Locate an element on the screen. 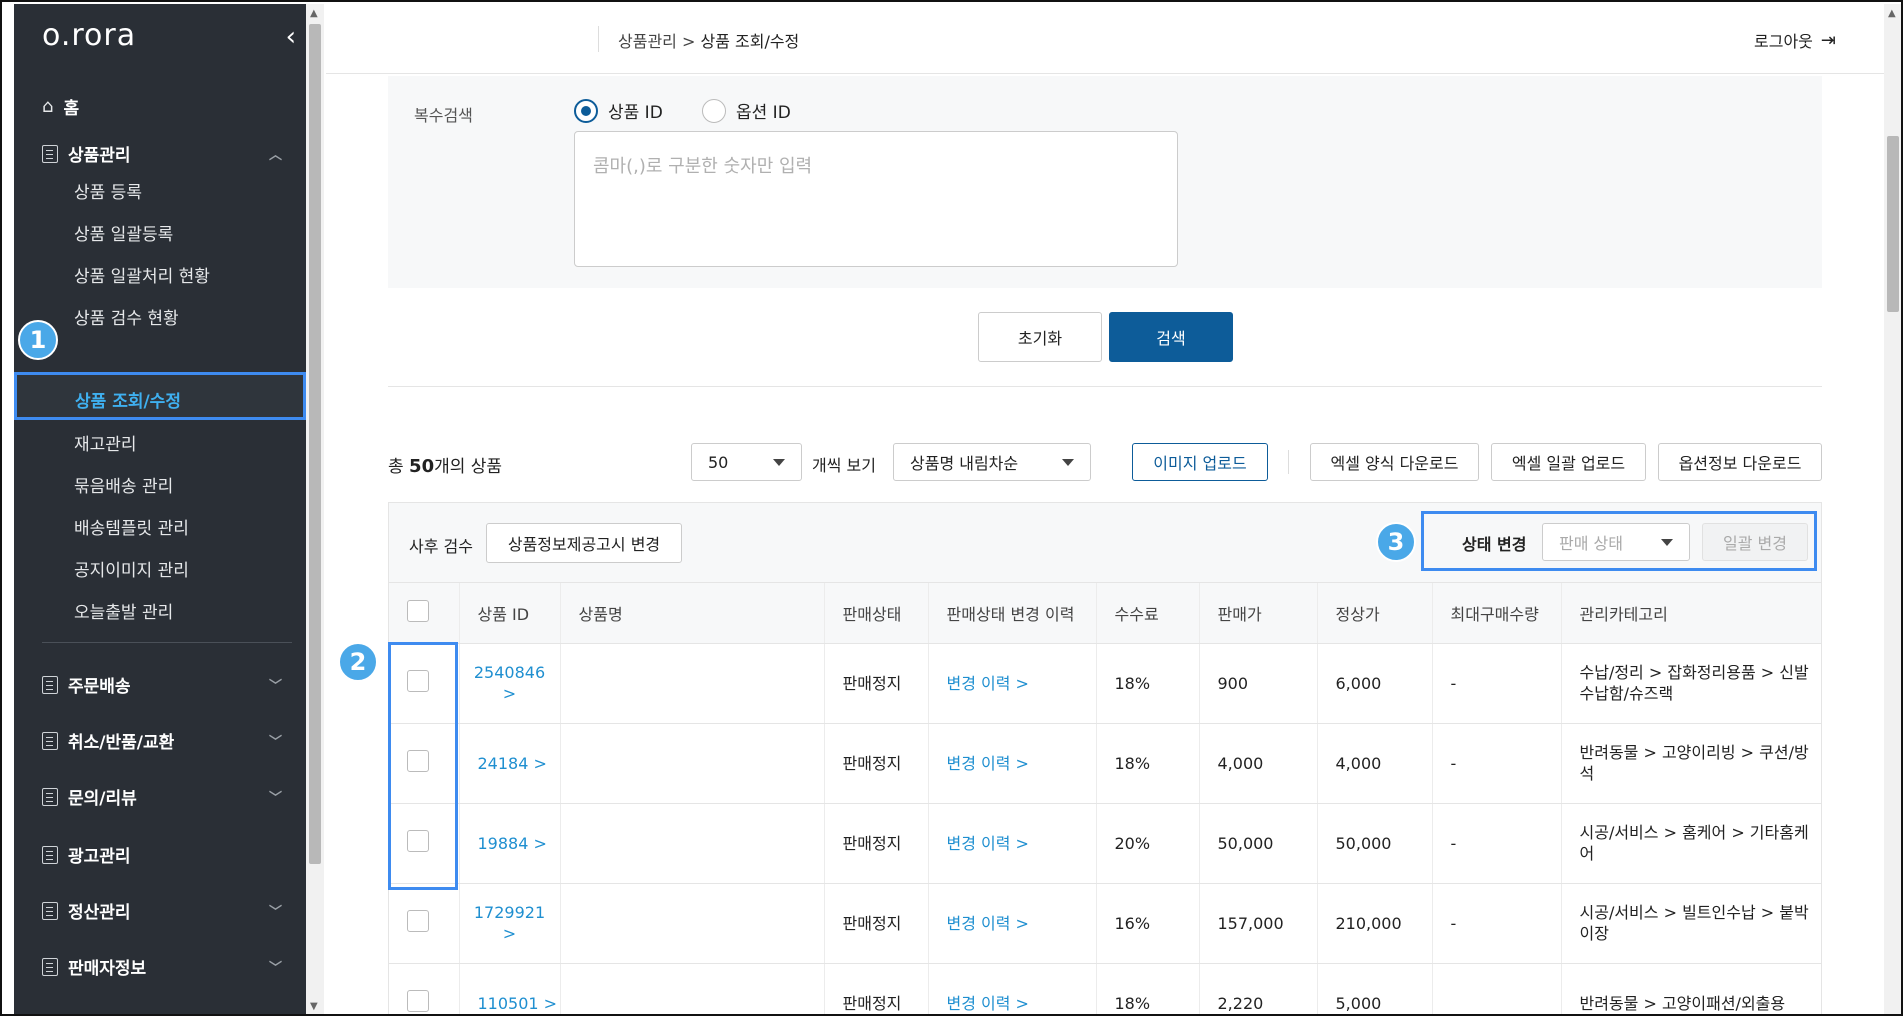 The height and width of the screenshot is (1016, 1903). status-change-label: 상태 변경 is located at coordinates (1494, 544).